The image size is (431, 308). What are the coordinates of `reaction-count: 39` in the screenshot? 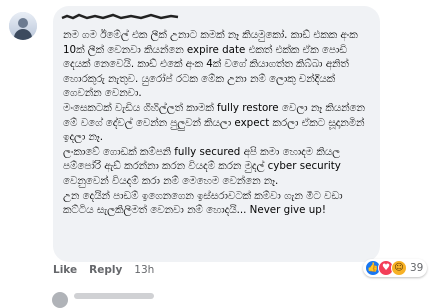 It's located at (417, 268).